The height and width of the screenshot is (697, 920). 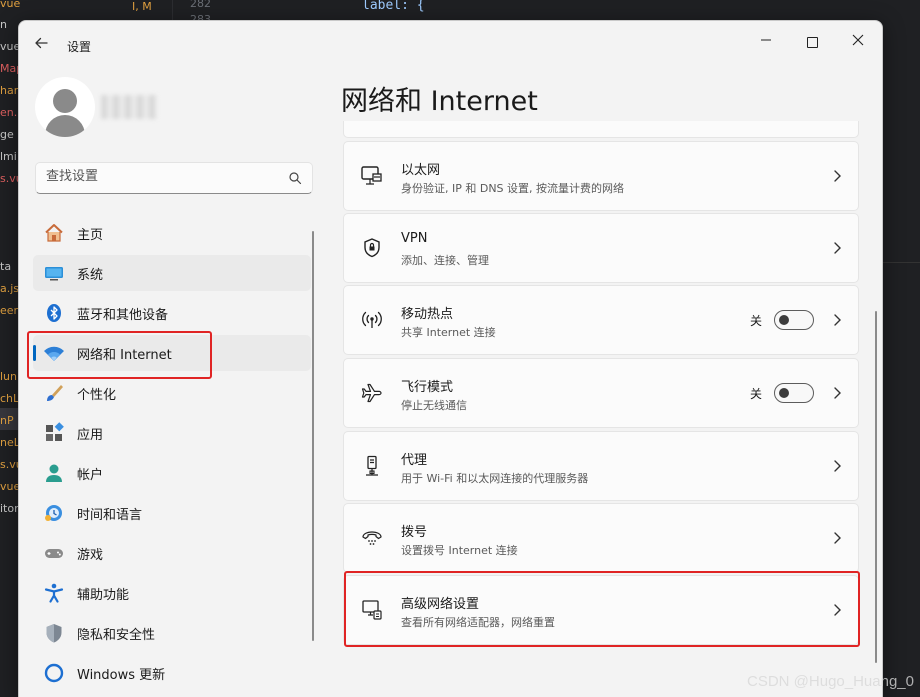 What do you see at coordinates (172, 513) in the screenshot?
I see `sidebar-item-time-language: 时间和语言` at bounding box center [172, 513].